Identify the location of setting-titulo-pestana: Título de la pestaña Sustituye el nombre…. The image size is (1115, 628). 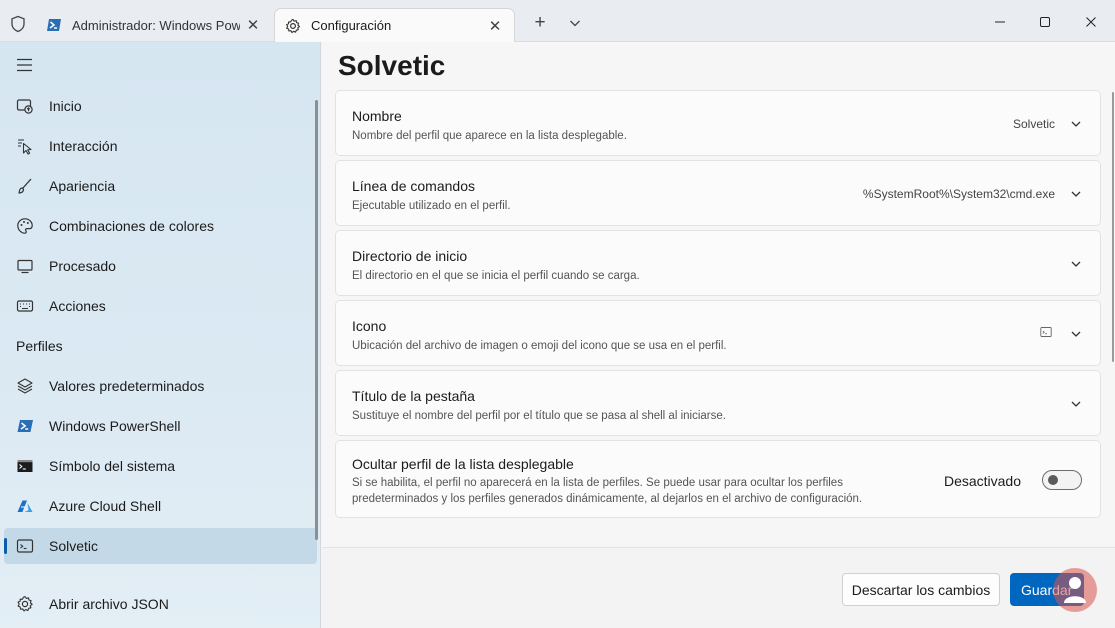
(718, 403).